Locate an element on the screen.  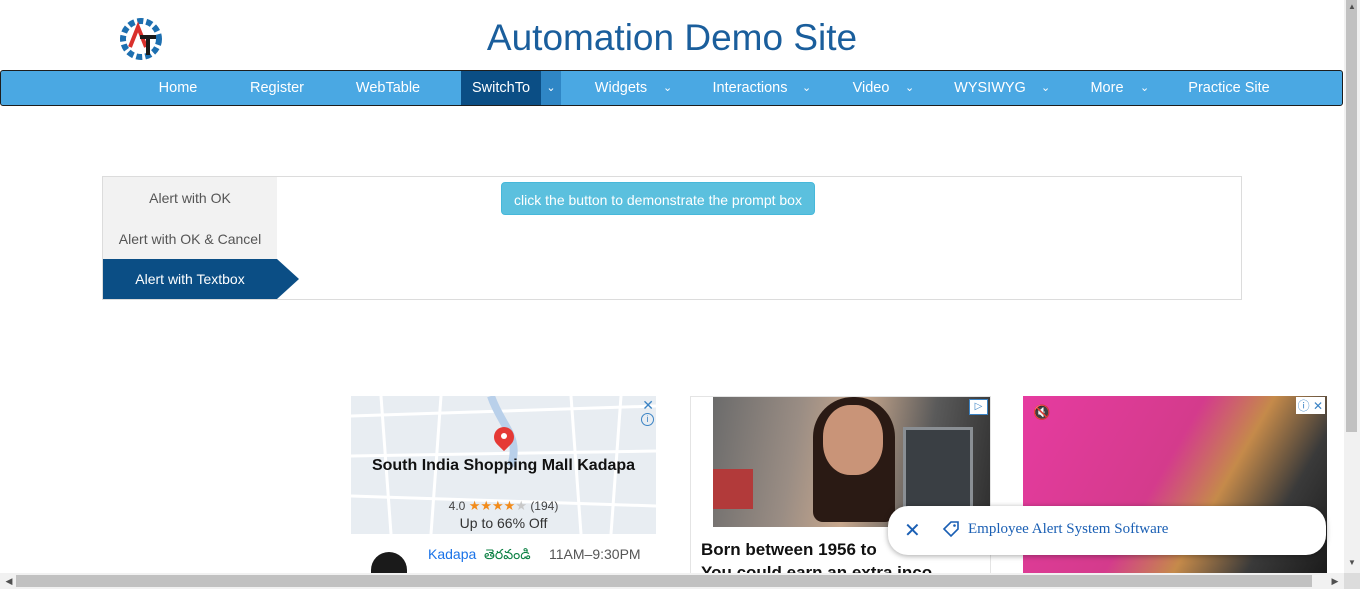
site-title: Automation Demo Site is located at coordinates (672, 37).